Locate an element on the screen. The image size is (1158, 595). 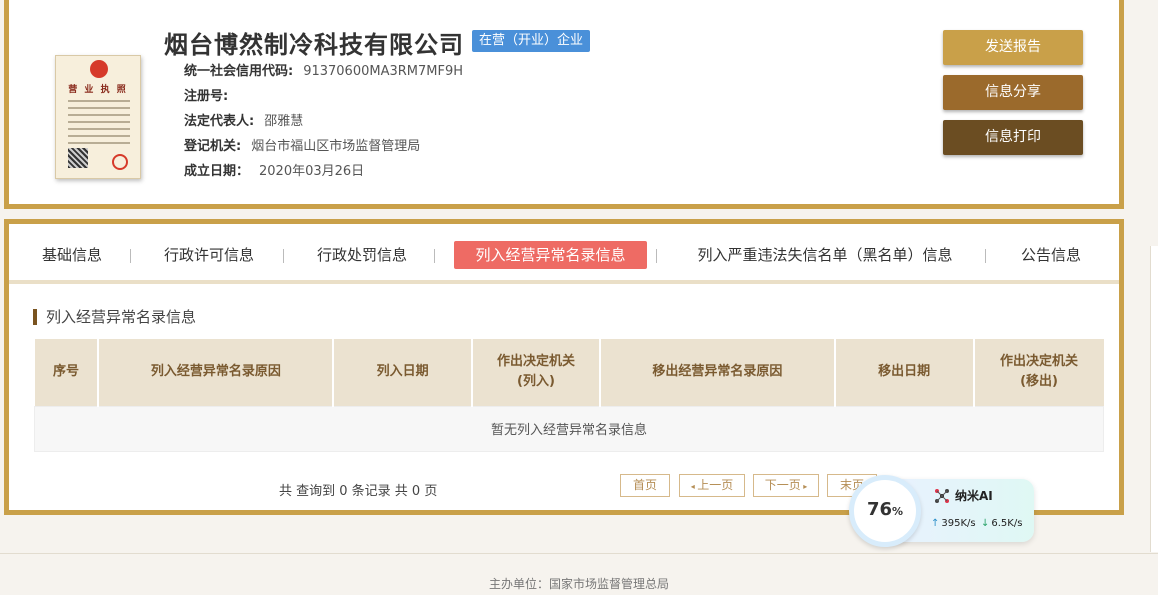
table-row: 暂无列入经营异常名录信息 is located at coordinates (569, 428).